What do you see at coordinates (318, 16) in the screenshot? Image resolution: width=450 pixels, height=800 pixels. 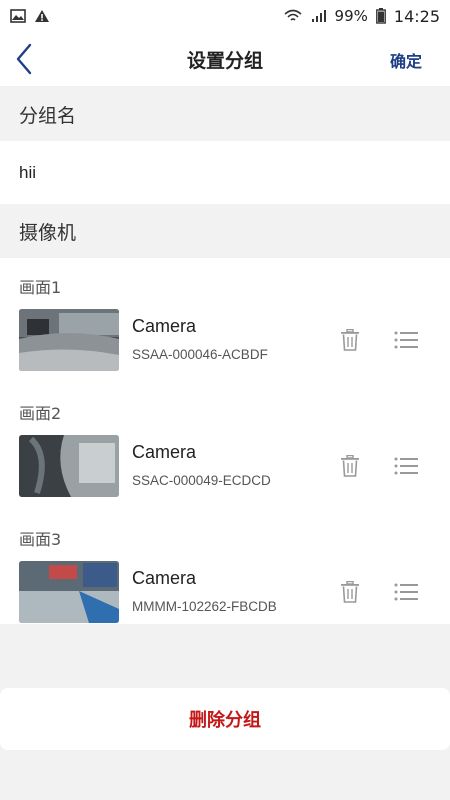 I see `signal-icon` at bounding box center [318, 16].